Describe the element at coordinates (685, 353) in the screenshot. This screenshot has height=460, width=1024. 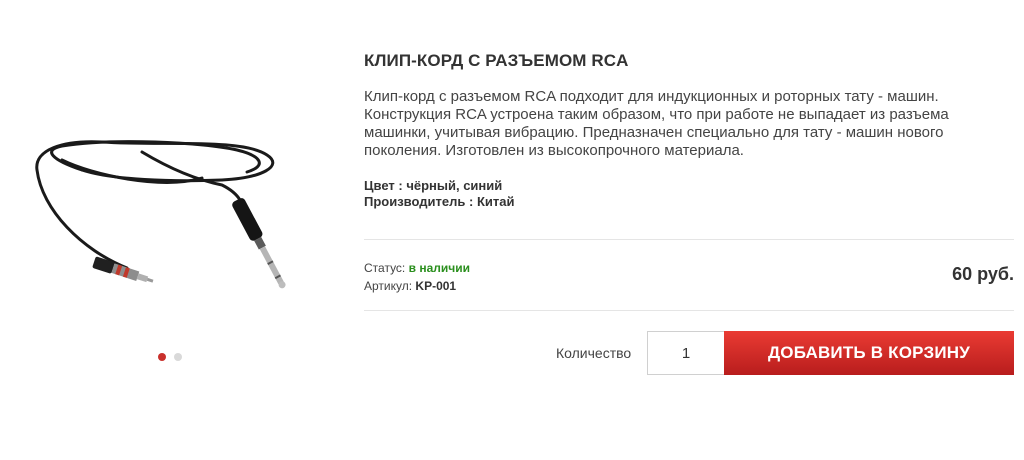
I see `quantity-input` at that location.